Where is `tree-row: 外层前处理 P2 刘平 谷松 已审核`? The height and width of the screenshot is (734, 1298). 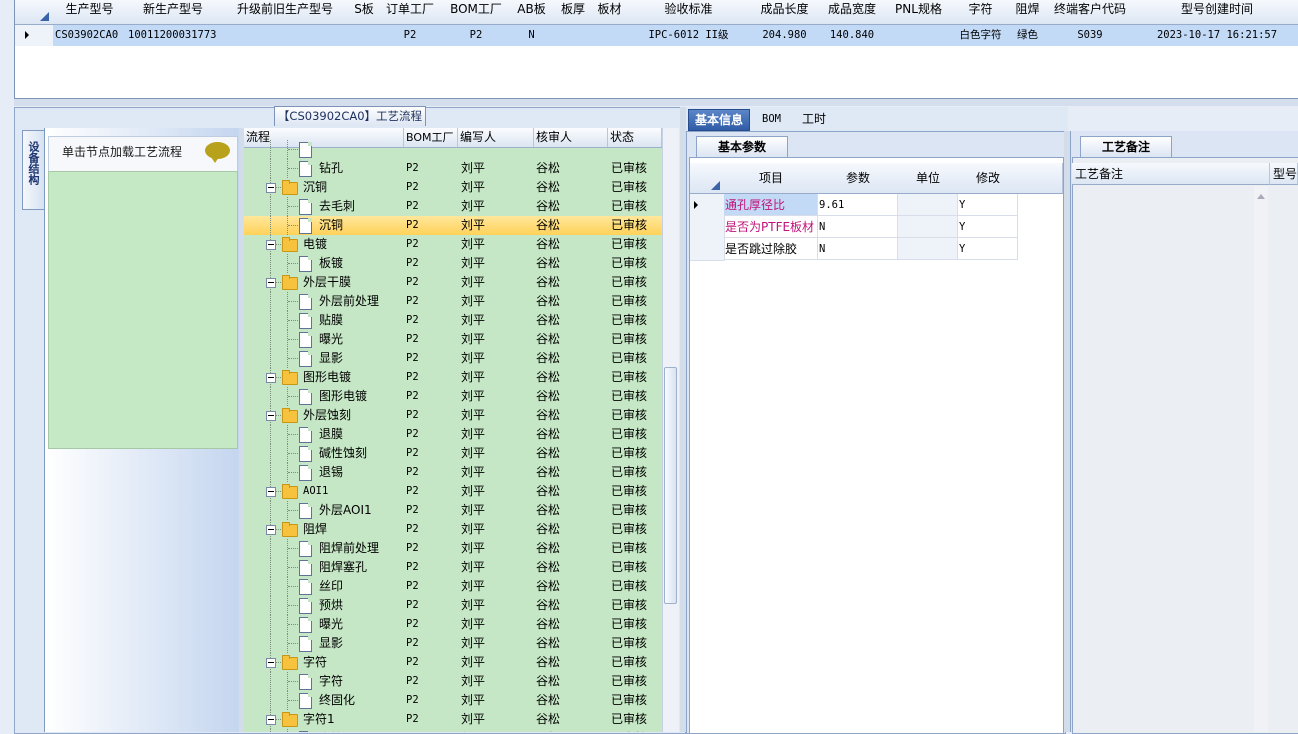 tree-row: 外层前处理 P2 刘平 谷松 已审核 is located at coordinates (453, 301).